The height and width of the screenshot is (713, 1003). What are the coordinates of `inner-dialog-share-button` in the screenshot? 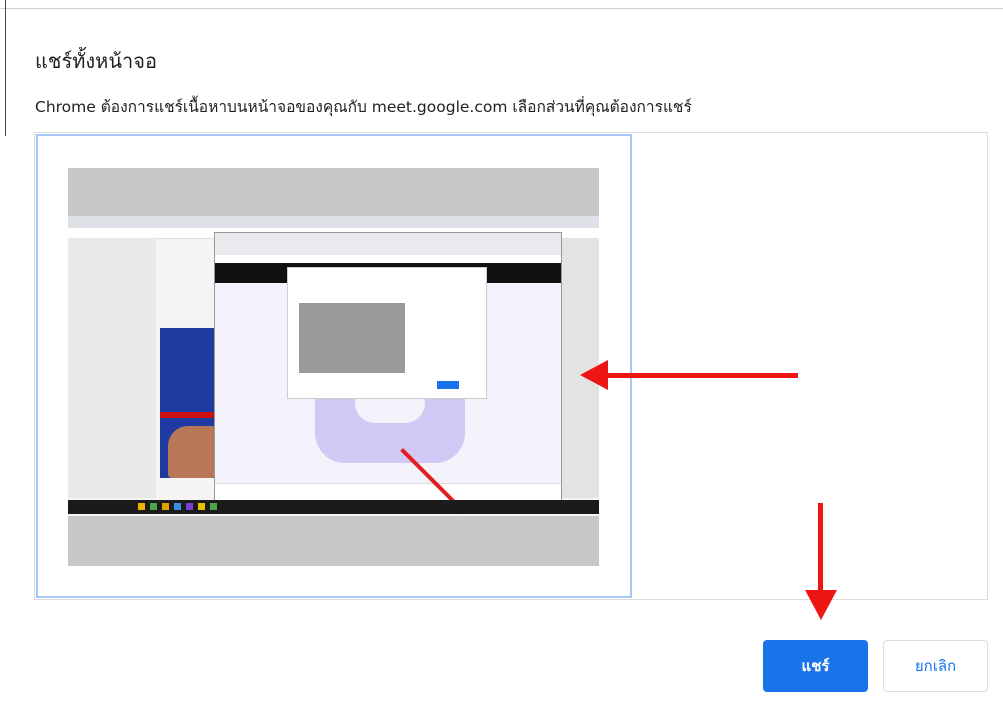 It's located at (448, 385).